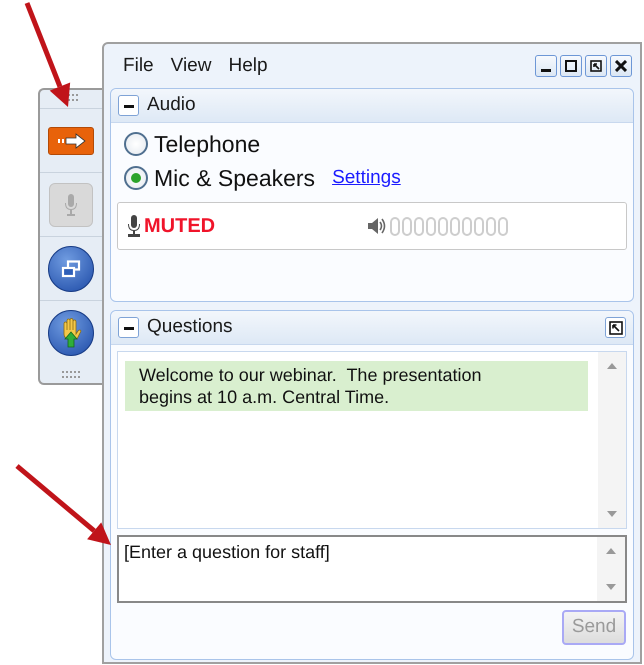 The image size is (644, 665). I want to click on message: Welcome to our webinar. The presentation begins at 10 a.m. Central Time., so click(356, 386).